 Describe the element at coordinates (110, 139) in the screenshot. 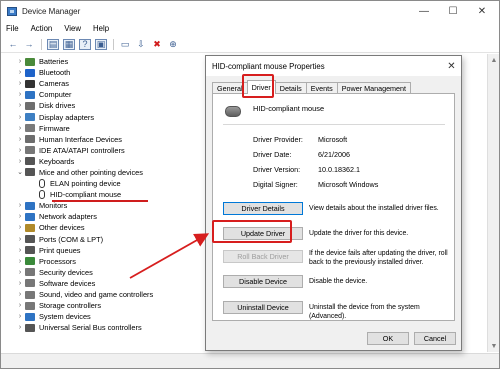

I see `tree-category: › Human Interface Devices` at that location.